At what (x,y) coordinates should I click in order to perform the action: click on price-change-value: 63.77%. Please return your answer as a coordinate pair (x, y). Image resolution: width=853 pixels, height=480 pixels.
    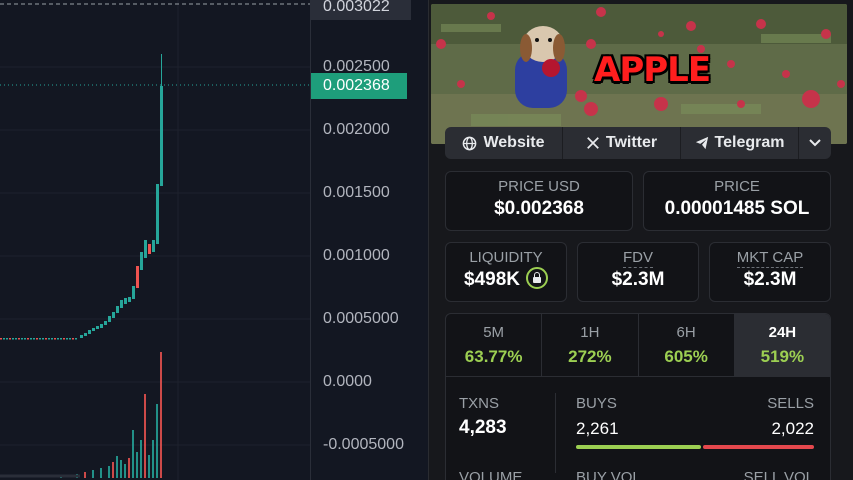
    Looking at the image, I should click on (493, 356).